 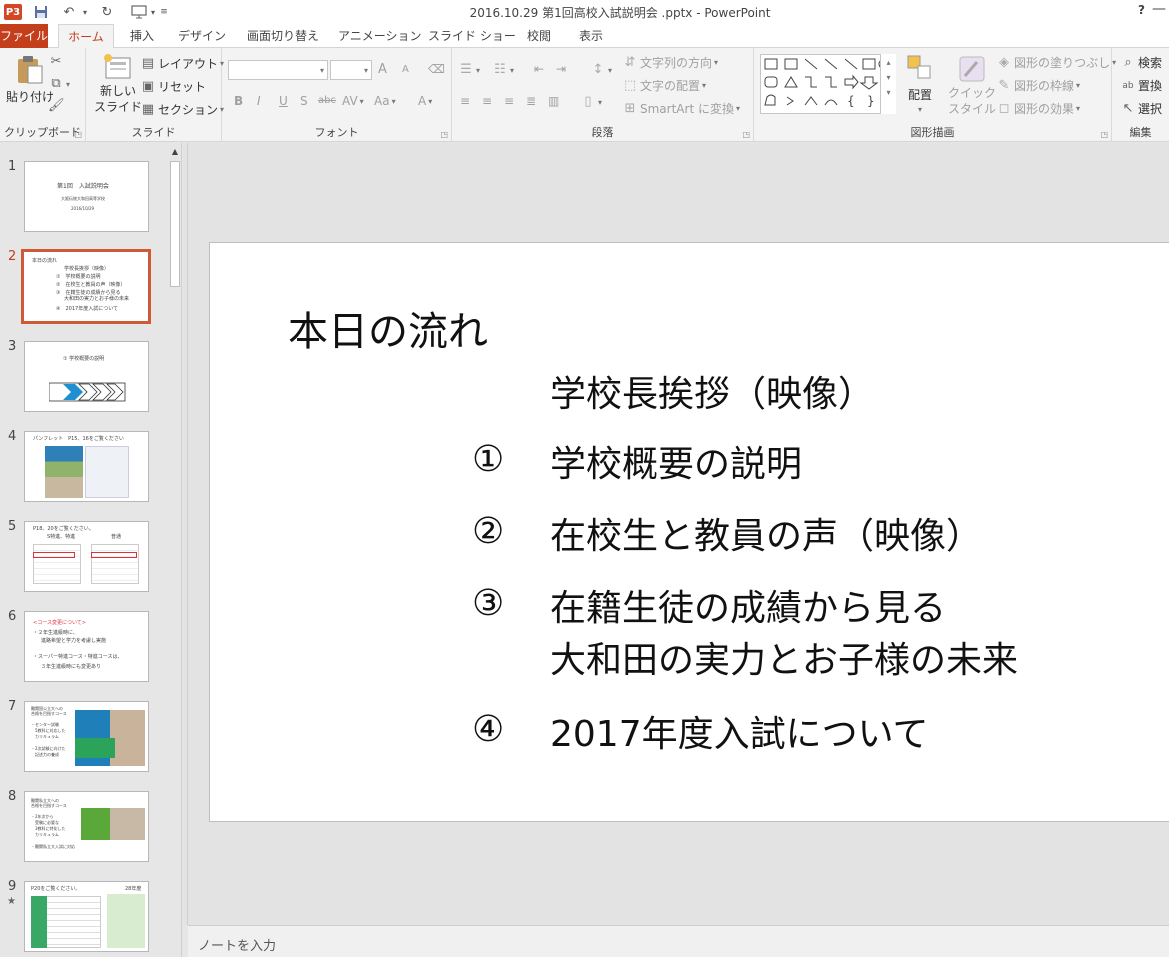 What do you see at coordinates (472, 36) in the screenshot?
I see `tab-slideshow: スライド ショー` at bounding box center [472, 36].